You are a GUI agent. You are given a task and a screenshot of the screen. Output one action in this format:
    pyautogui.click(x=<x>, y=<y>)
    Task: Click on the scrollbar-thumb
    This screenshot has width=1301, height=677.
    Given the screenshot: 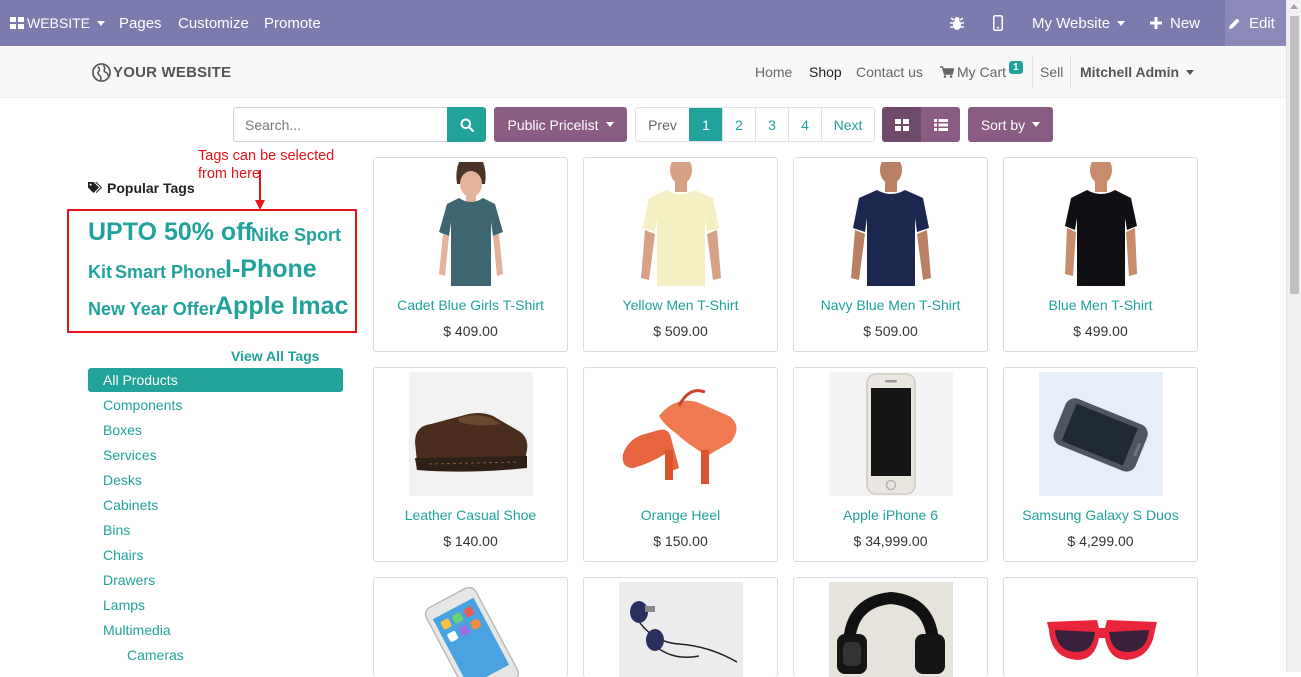 What is the action you would take?
    pyautogui.click(x=1294, y=155)
    